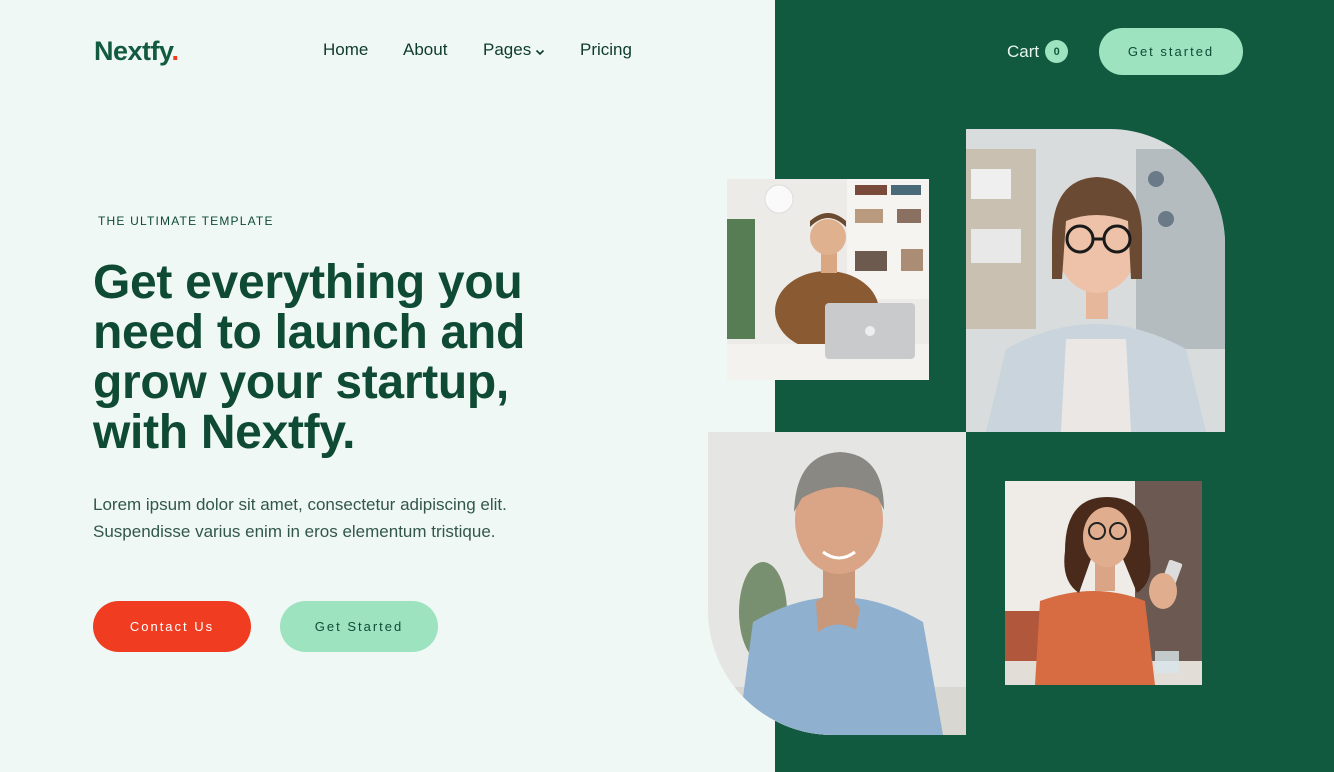 Image resolution: width=1334 pixels, height=772 pixels. What do you see at coordinates (540, 51) in the screenshot?
I see `chevron-down-icon` at bounding box center [540, 51].